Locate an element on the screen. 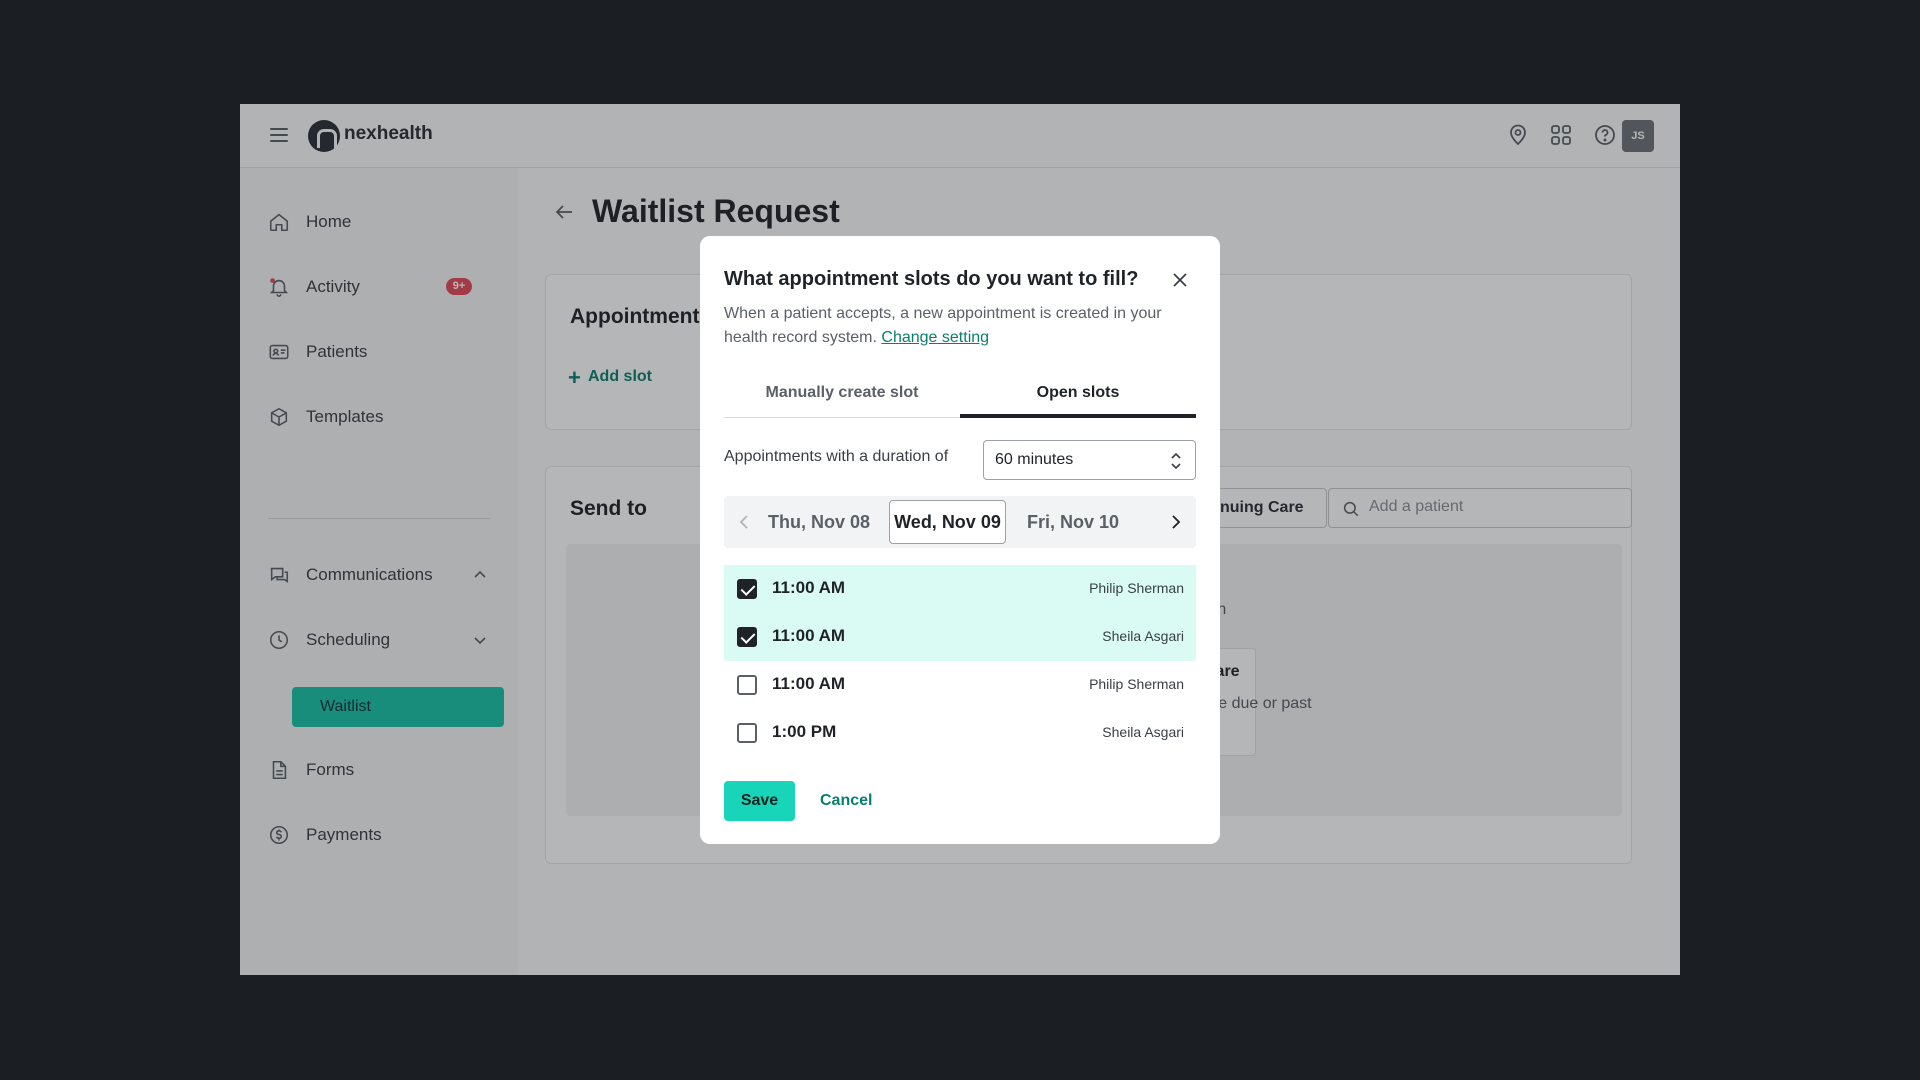 This screenshot has width=1920, height=1080. date-option-wed-nov-09: Wed, Nov 09 is located at coordinates (947, 522).